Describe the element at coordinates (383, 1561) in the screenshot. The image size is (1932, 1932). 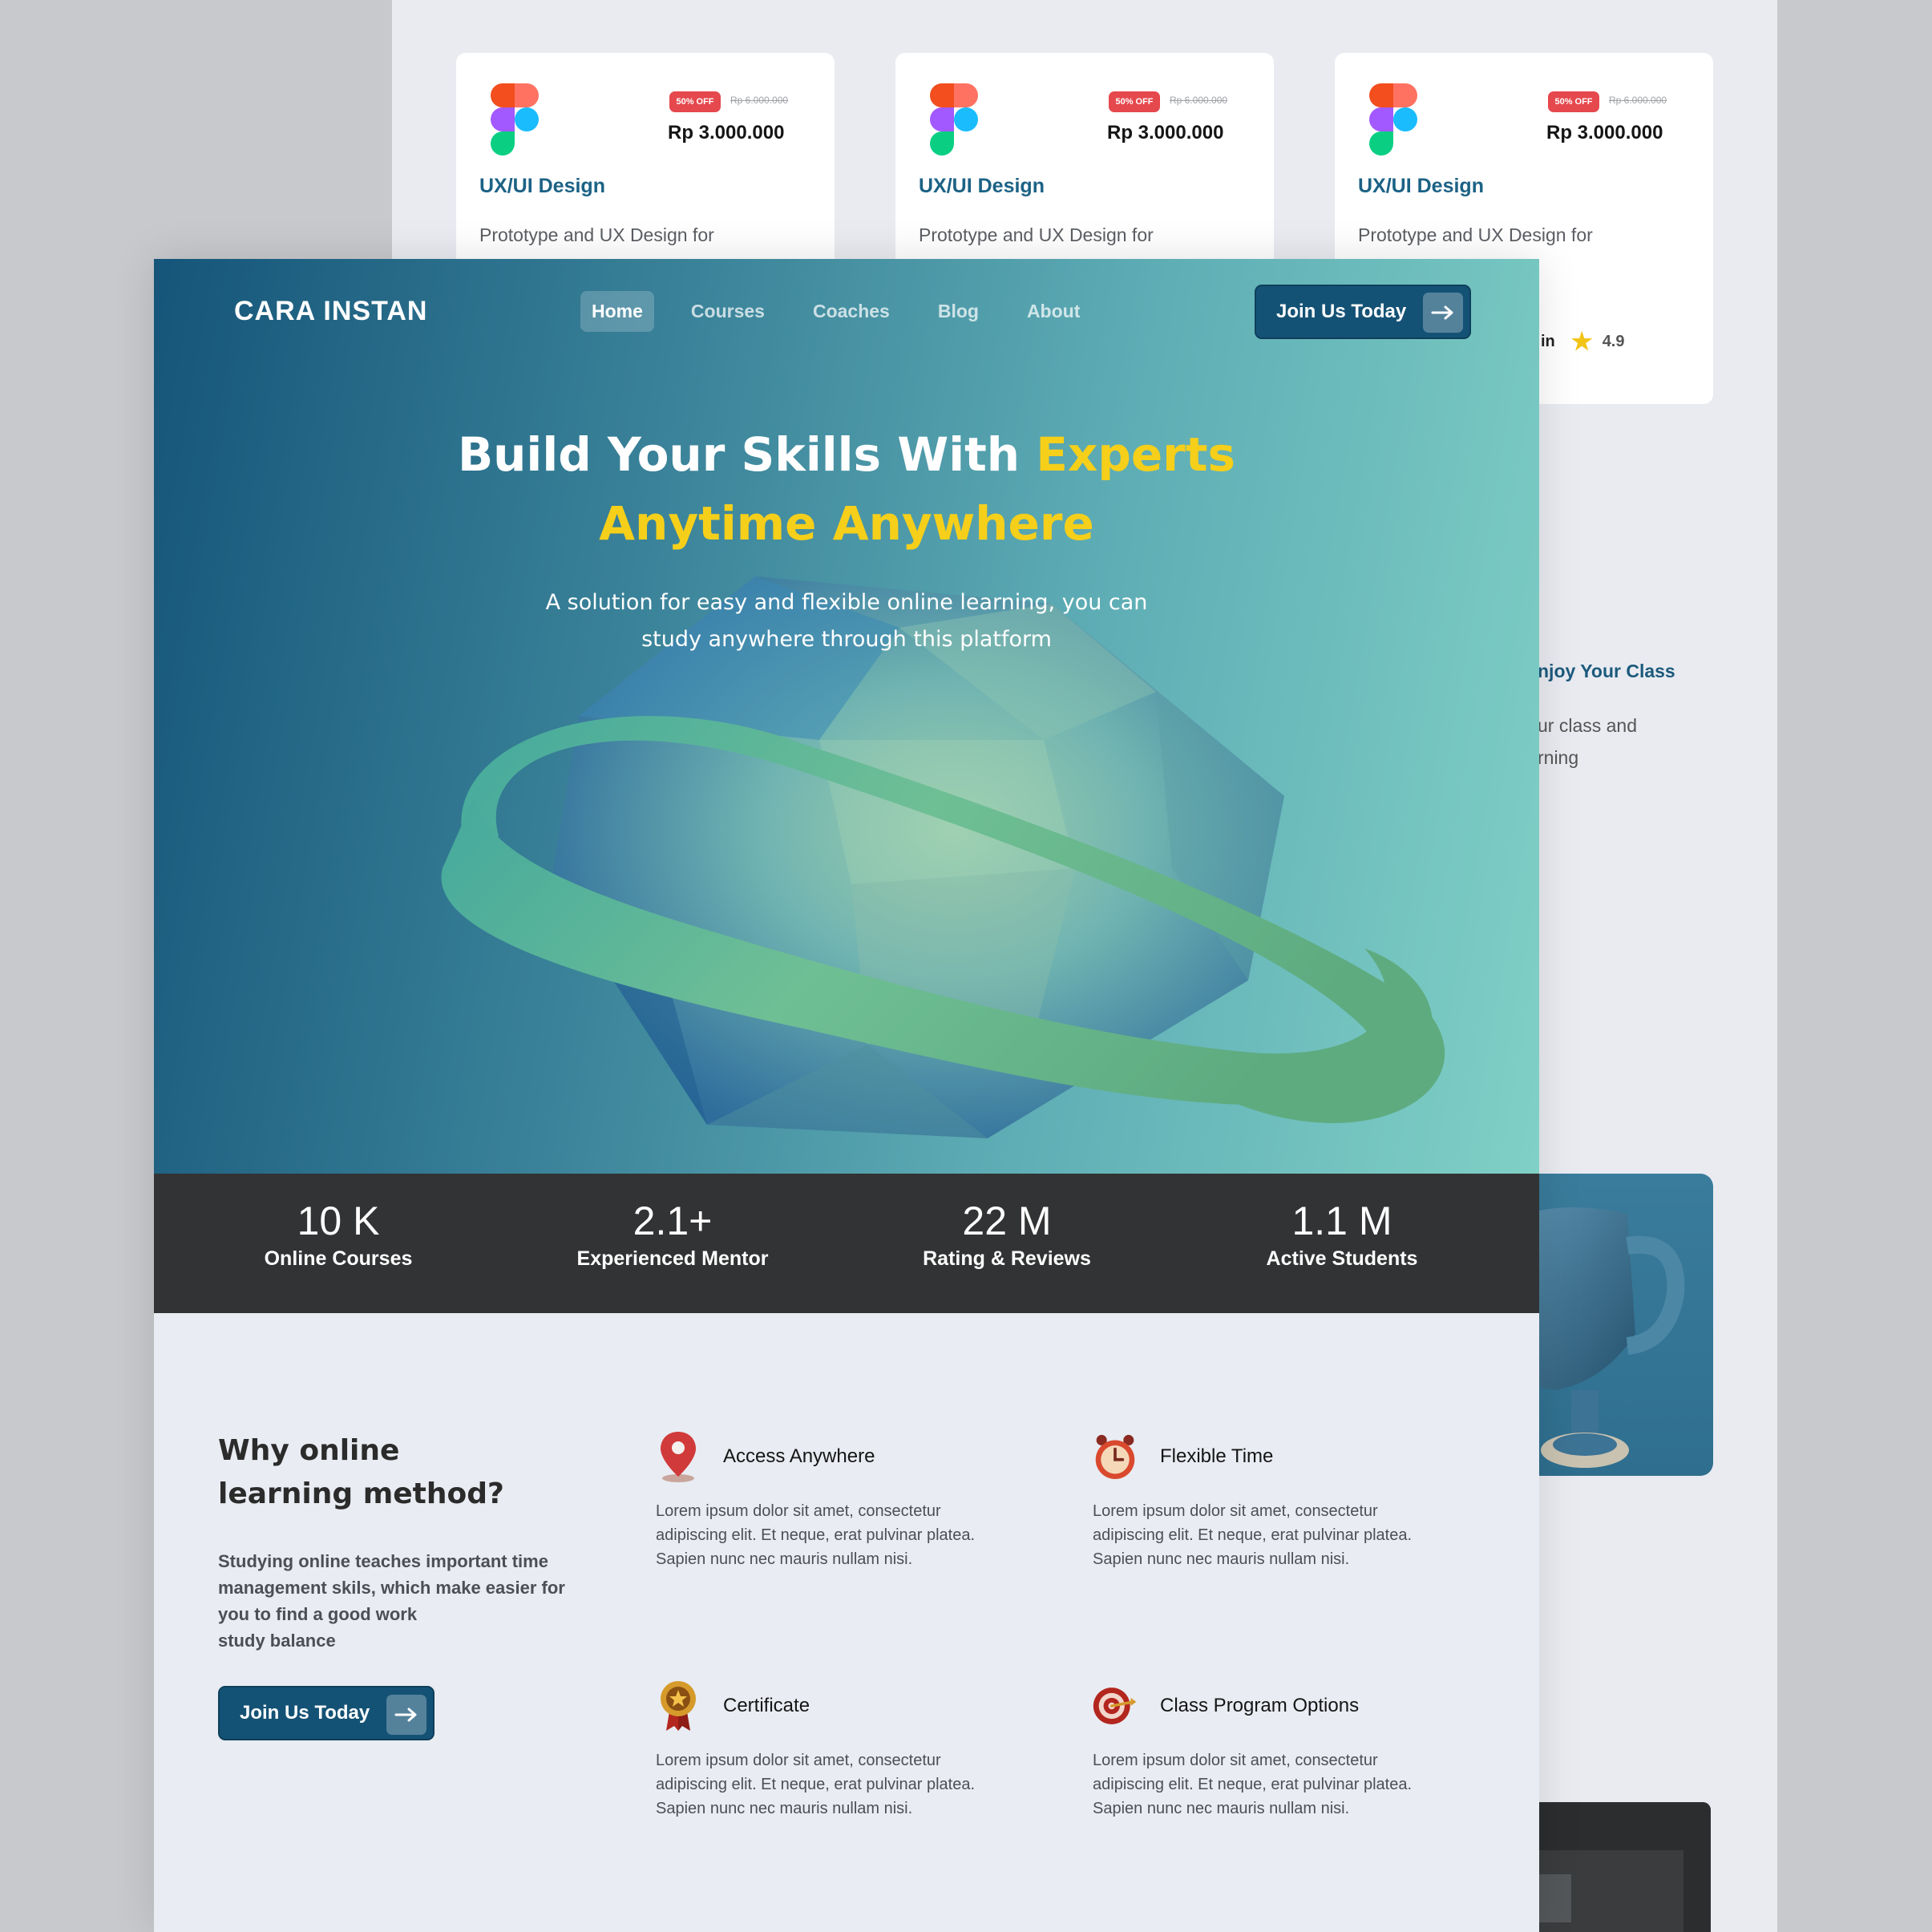
I see `why-desc-line: Studying online teaches important time` at that location.